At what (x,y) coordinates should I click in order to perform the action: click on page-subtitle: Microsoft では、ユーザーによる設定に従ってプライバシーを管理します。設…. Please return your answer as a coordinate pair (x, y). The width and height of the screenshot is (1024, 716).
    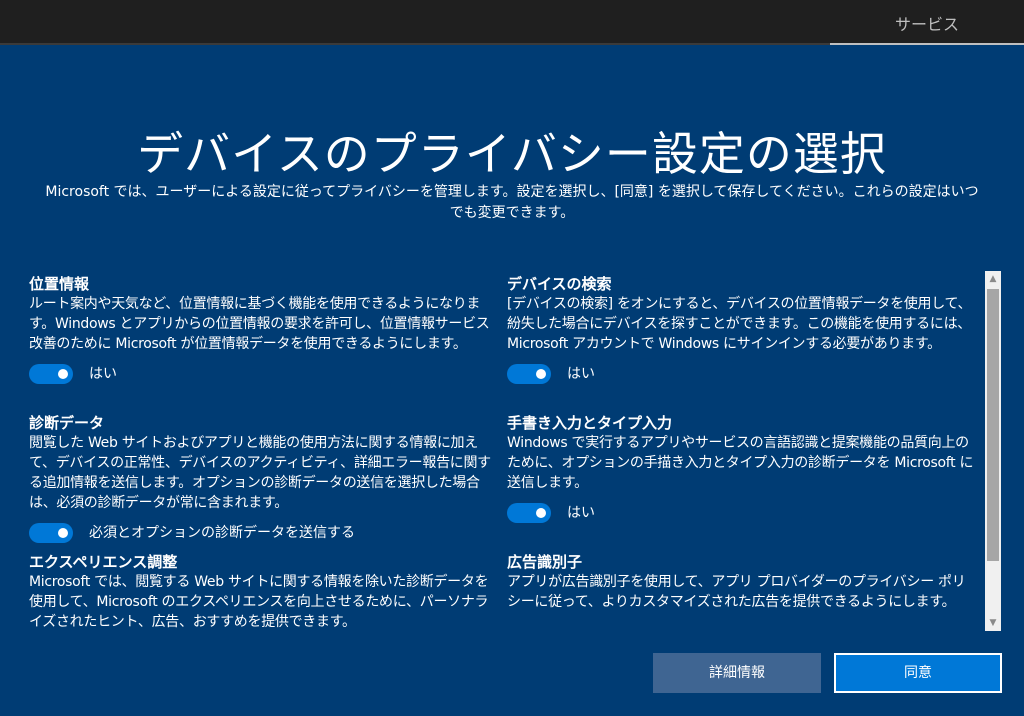
    Looking at the image, I should click on (512, 202).